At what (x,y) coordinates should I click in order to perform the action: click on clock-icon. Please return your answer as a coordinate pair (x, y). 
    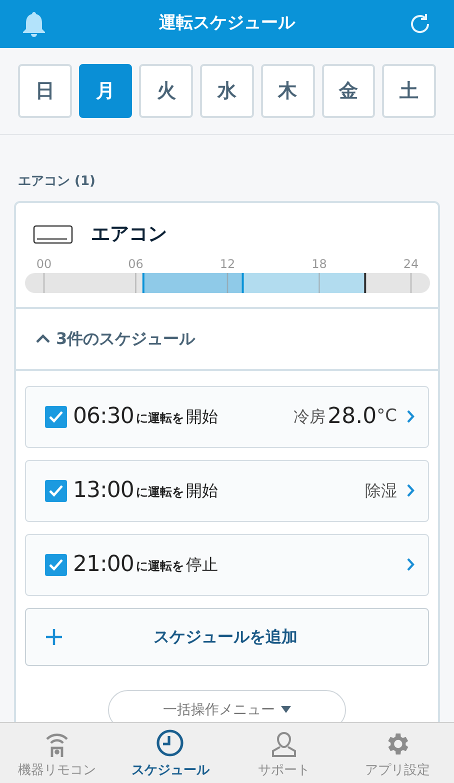
    Looking at the image, I should click on (170, 743).